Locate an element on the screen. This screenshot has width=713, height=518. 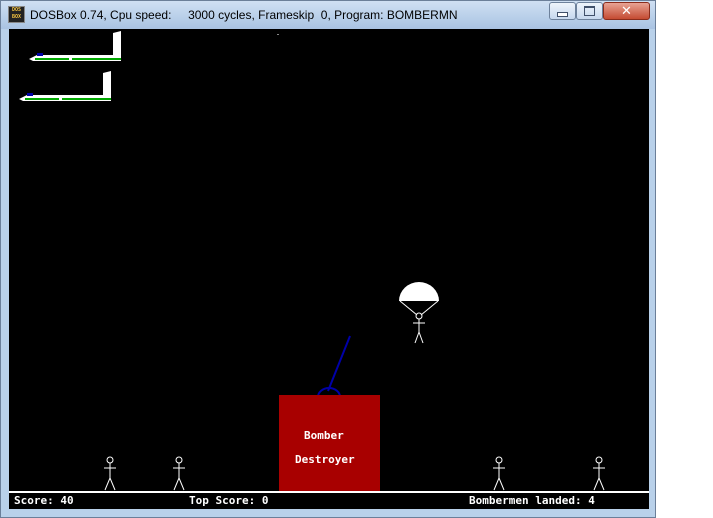
bomber-destroyer-bunker: Bomber Destroyer is located at coordinates (329, 443).